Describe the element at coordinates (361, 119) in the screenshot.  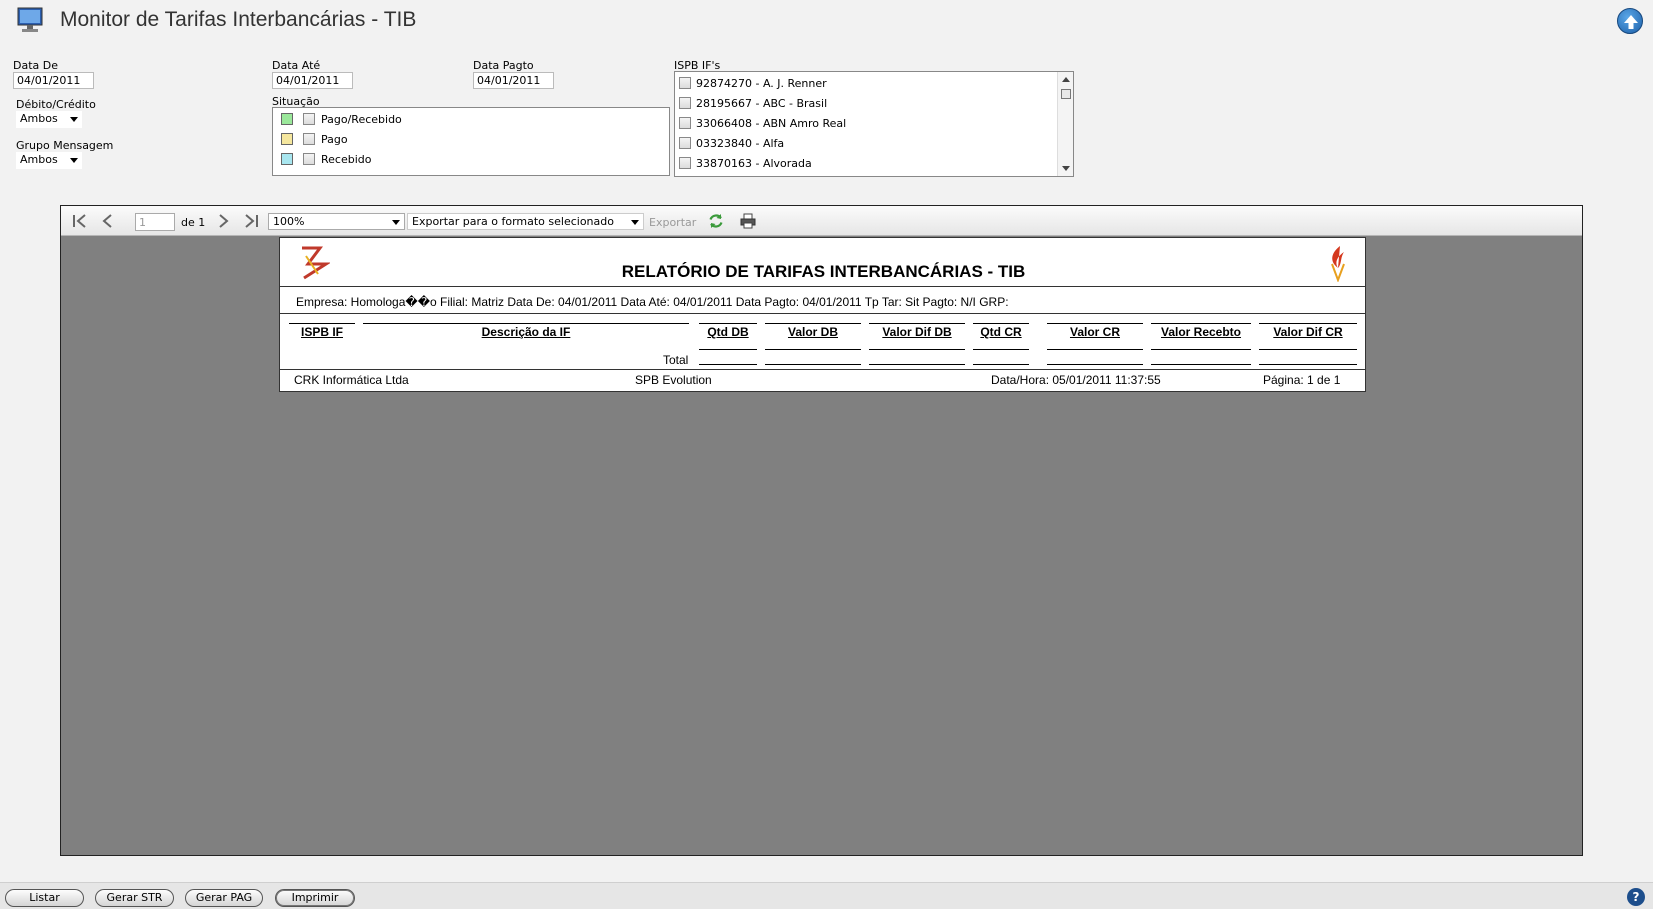
I see `situacao-item-label: Pago/Recebido` at that location.